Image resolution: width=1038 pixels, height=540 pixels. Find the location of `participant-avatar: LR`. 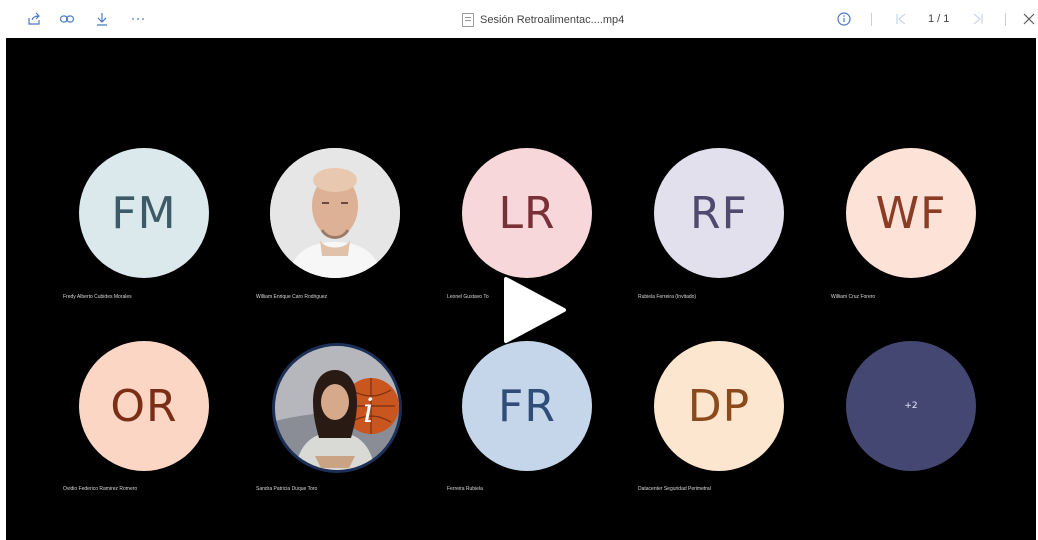

participant-avatar: LR is located at coordinates (527, 213).